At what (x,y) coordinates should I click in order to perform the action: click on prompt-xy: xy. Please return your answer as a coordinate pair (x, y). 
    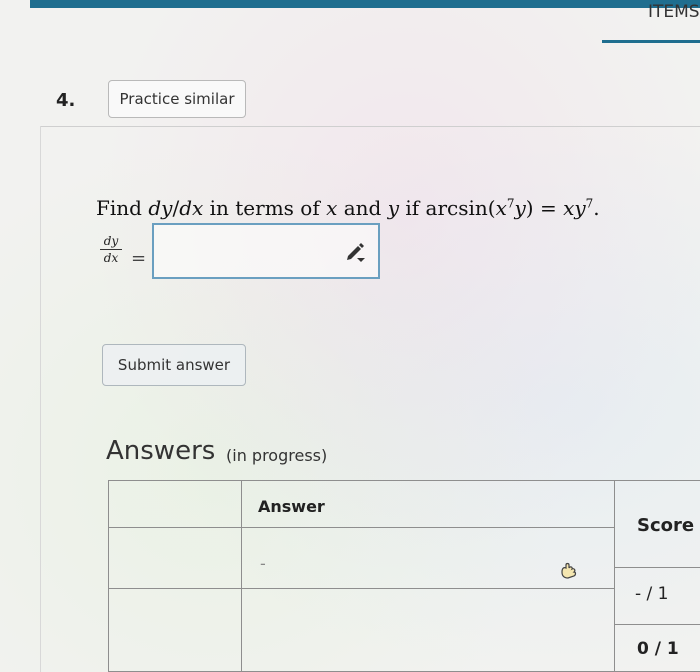
    Looking at the image, I should click on (574, 208).